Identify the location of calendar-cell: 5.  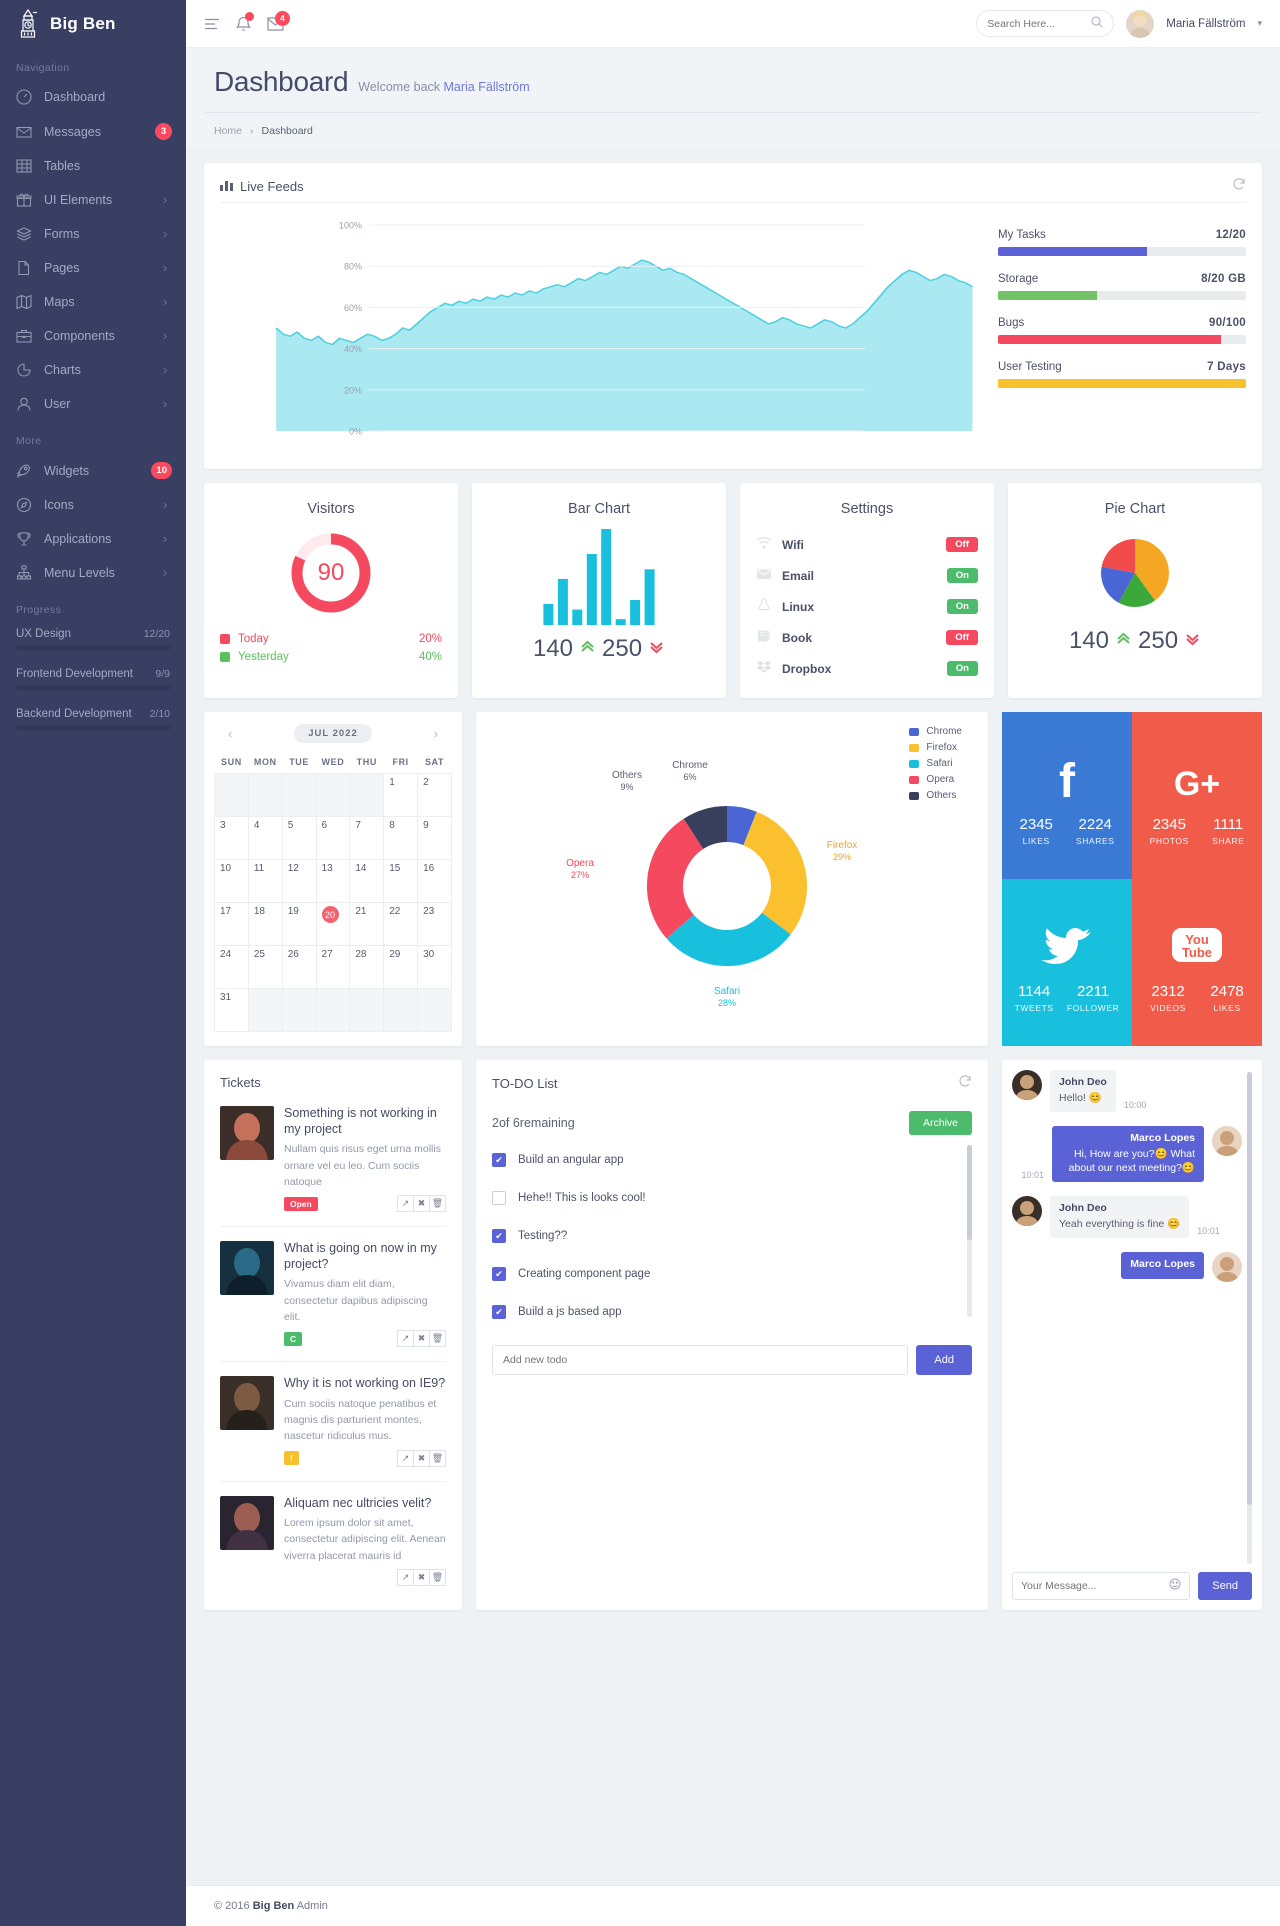
(299, 838).